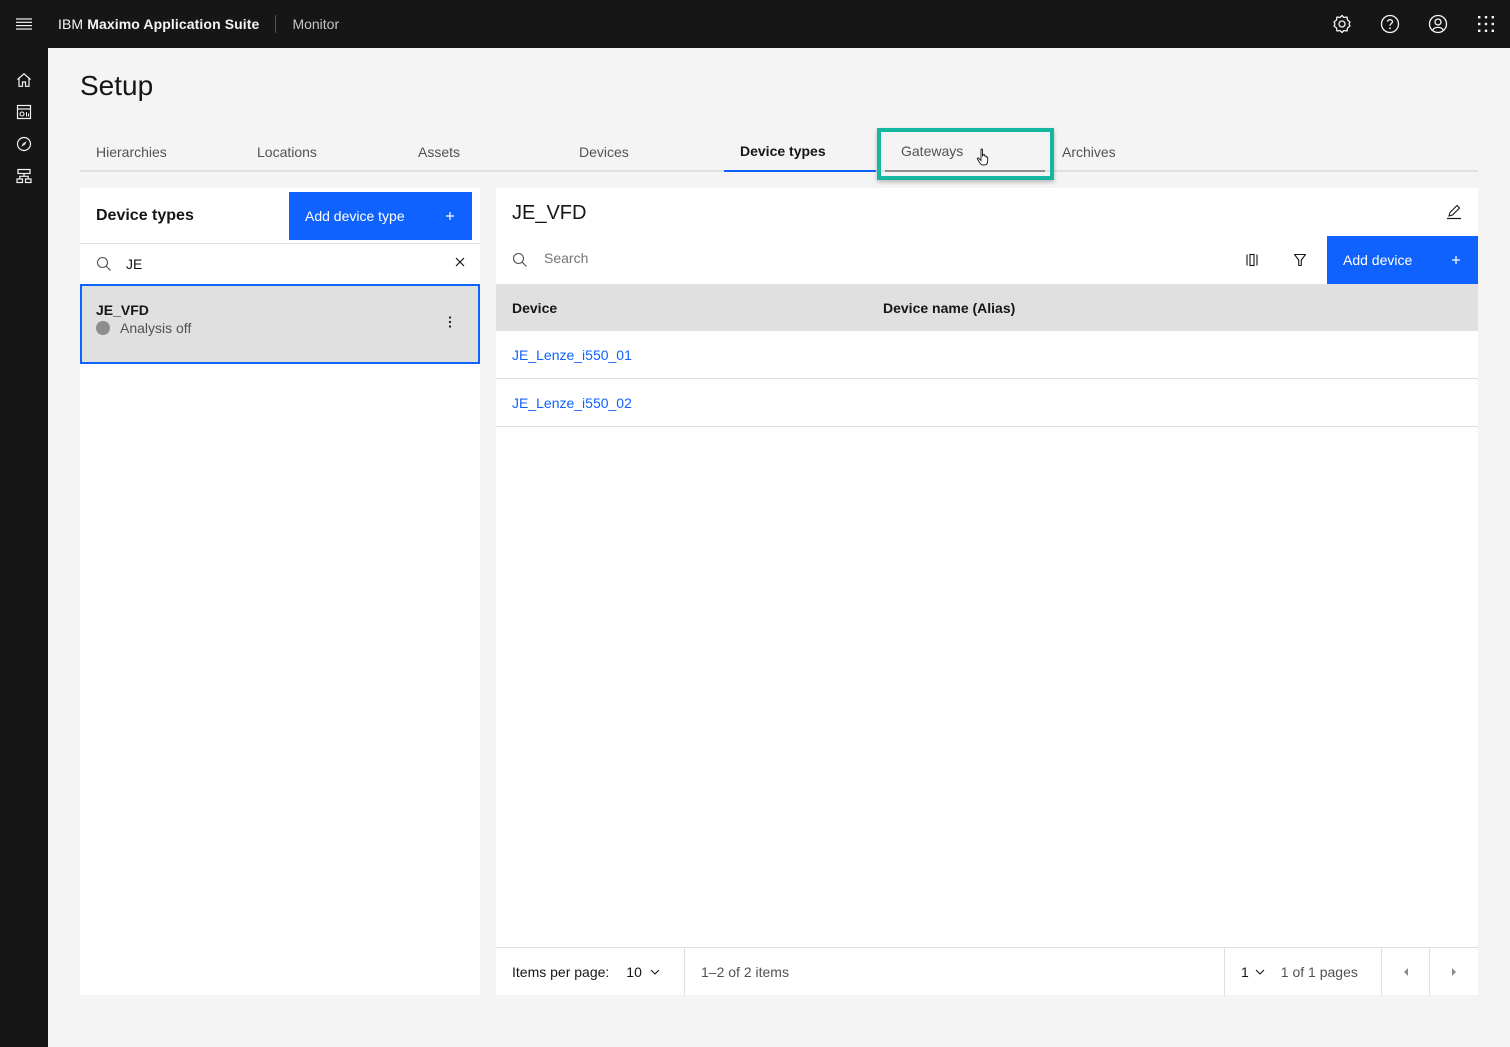 The height and width of the screenshot is (1047, 1510). I want to click on table-toolbar: Add device, so click(987, 260).